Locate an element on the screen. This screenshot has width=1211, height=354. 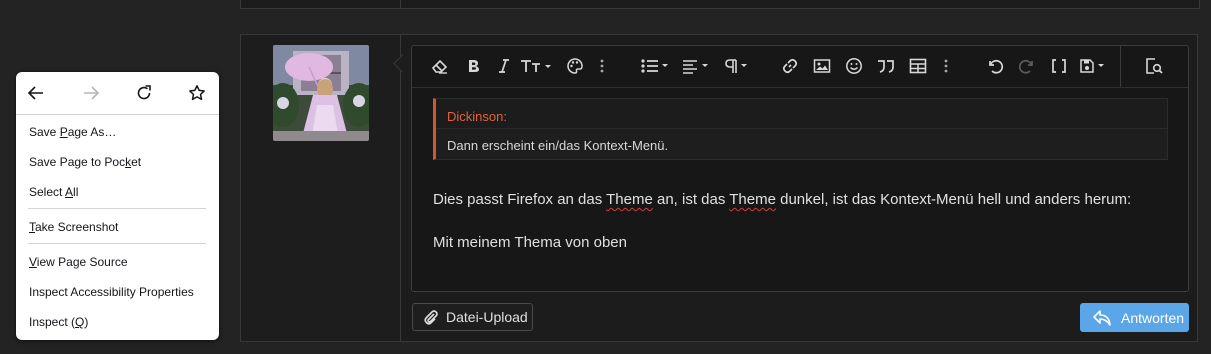
bookmark-star-icon is located at coordinates (197, 93).